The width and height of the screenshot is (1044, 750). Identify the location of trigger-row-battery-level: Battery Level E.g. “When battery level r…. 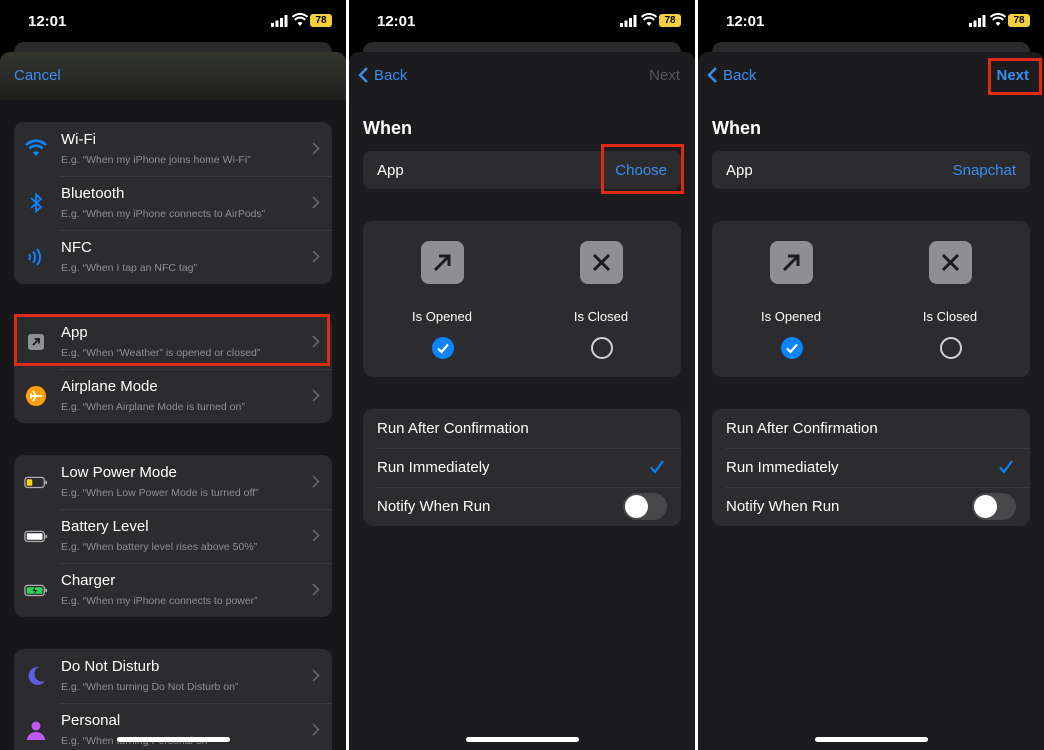
(173, 536).